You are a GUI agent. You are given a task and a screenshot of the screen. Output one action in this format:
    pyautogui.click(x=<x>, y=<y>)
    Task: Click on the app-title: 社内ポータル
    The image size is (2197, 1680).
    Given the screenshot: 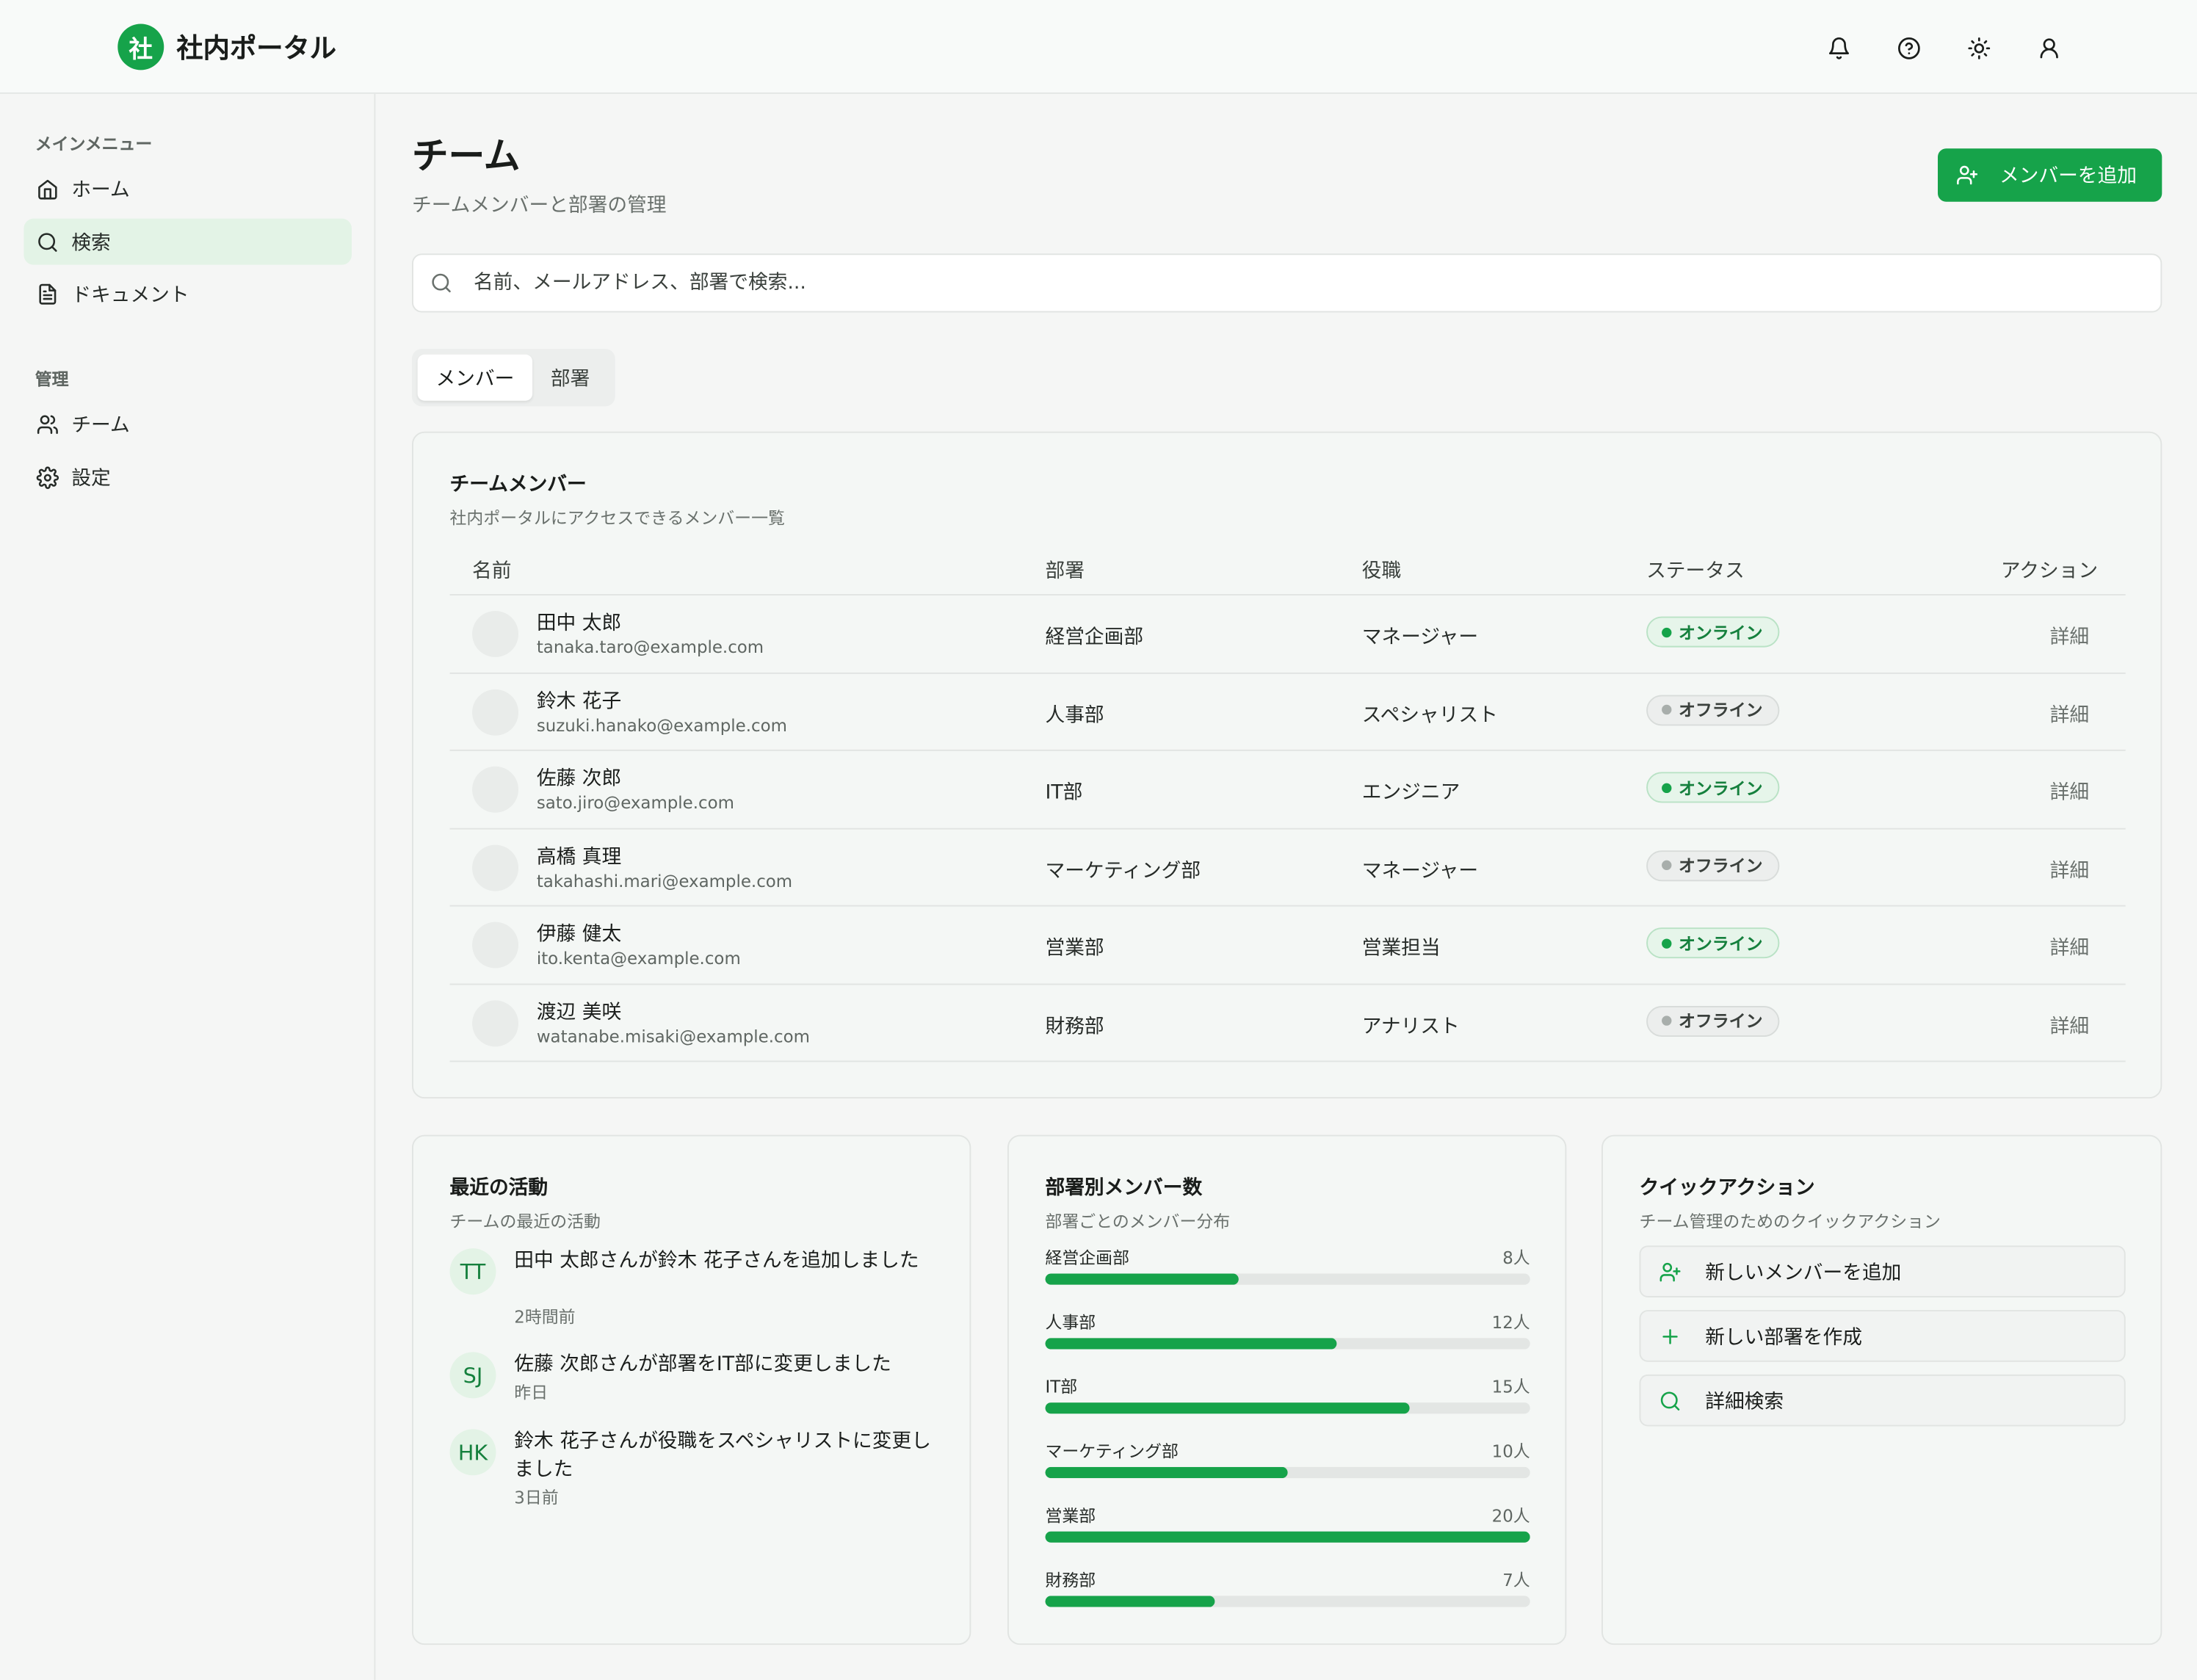 What is the action you would take?
    pyautogui.click(x=256, y=47)
    